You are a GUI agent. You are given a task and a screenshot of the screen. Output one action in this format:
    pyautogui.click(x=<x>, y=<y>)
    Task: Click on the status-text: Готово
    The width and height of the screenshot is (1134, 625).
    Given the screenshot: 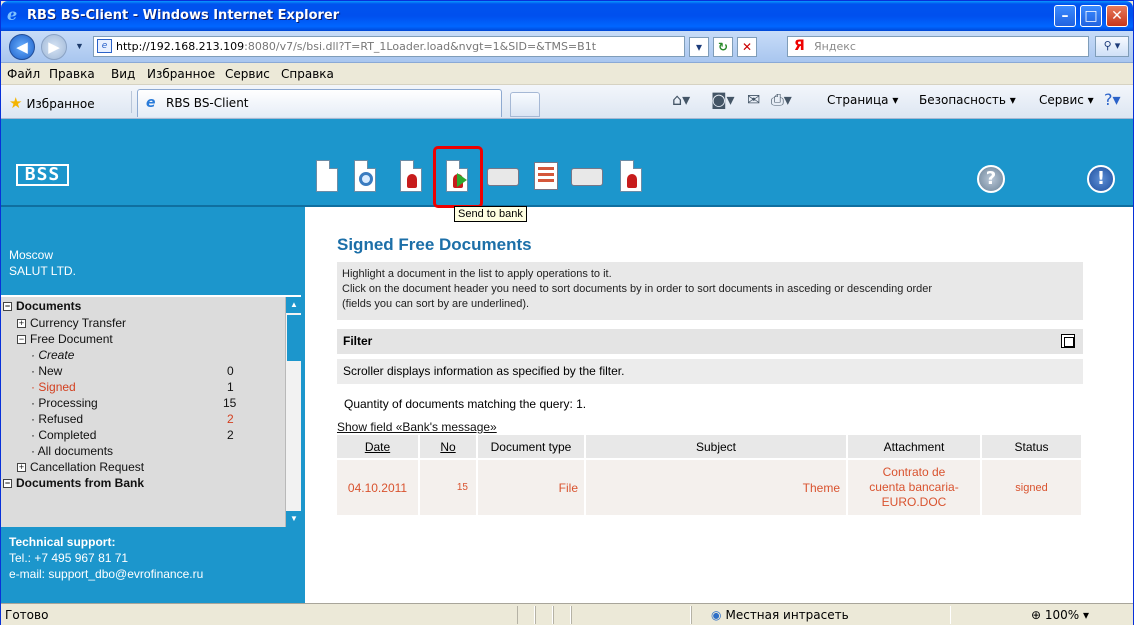 What is the action you would take?
    pyautogui.click(x=27, y=615)
    